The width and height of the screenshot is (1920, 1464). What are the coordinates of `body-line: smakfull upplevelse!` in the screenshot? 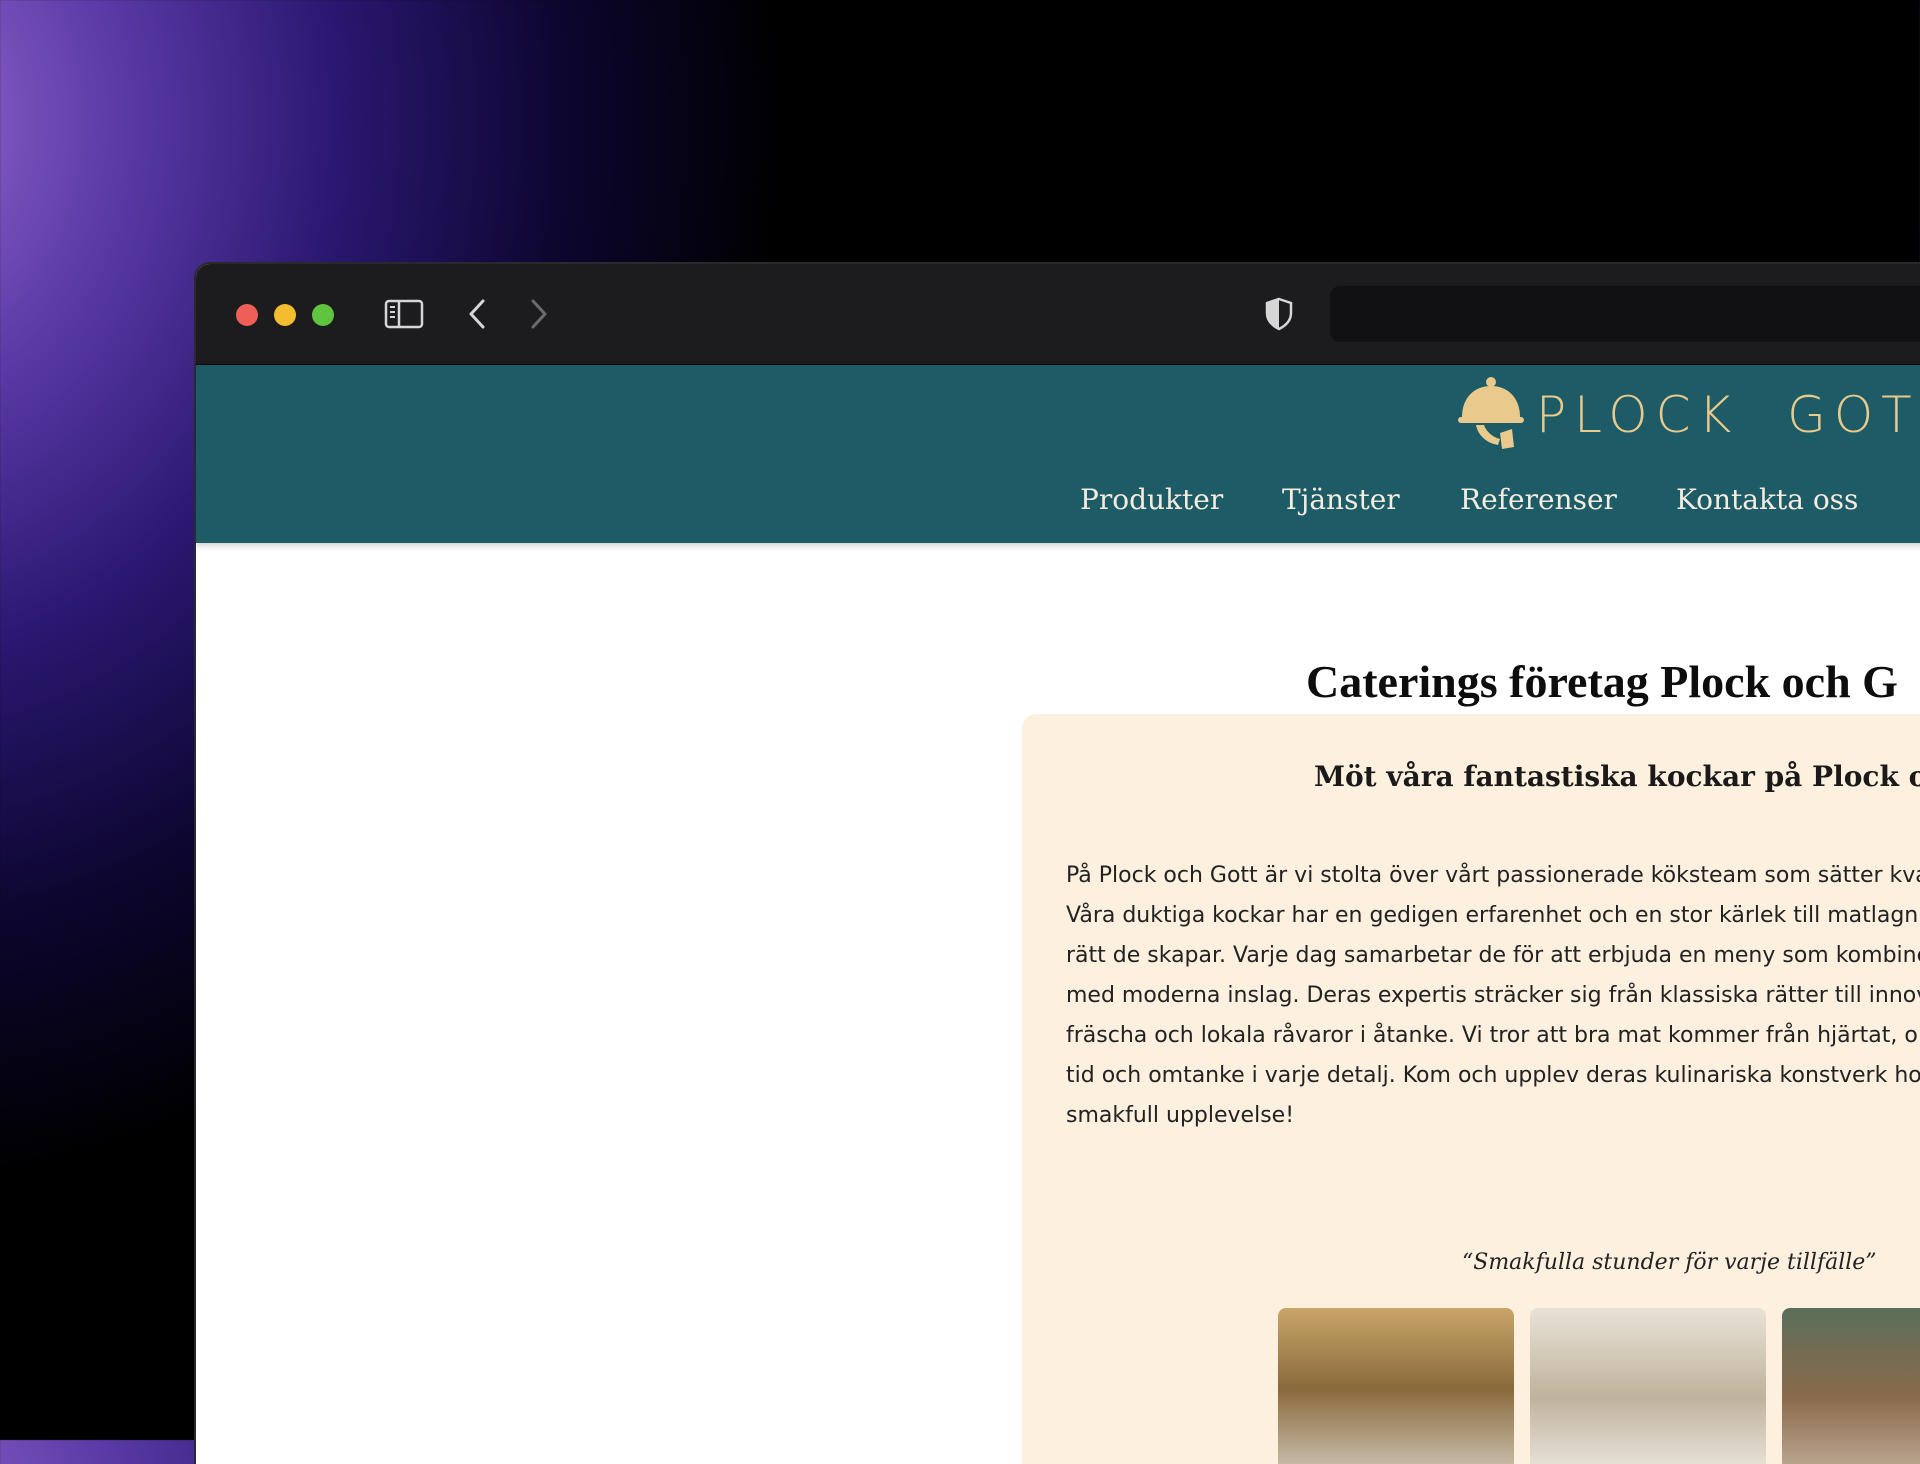 It's located at (1180, 1115).